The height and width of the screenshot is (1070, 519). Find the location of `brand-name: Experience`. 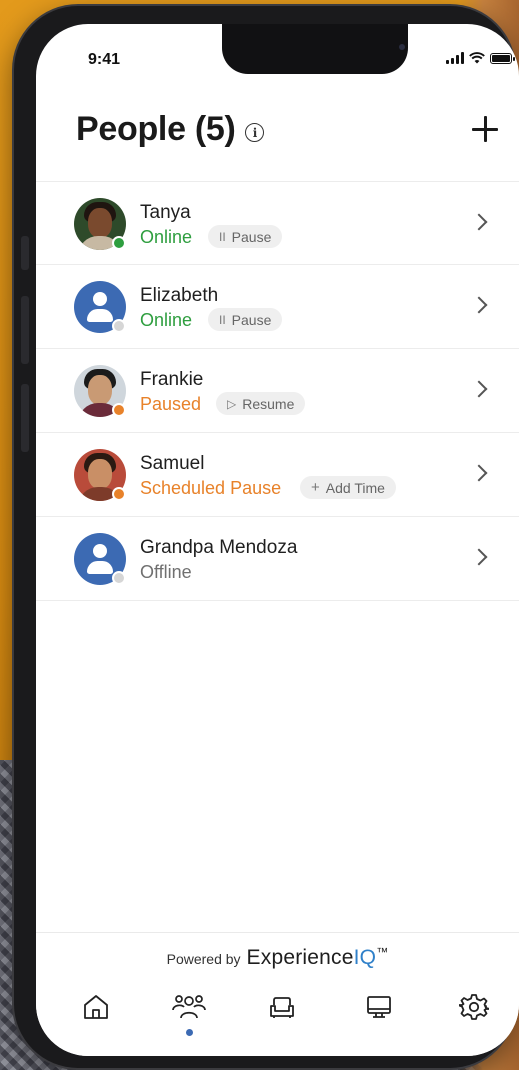

brand-name: Experience is located at coordinates (300, 957).